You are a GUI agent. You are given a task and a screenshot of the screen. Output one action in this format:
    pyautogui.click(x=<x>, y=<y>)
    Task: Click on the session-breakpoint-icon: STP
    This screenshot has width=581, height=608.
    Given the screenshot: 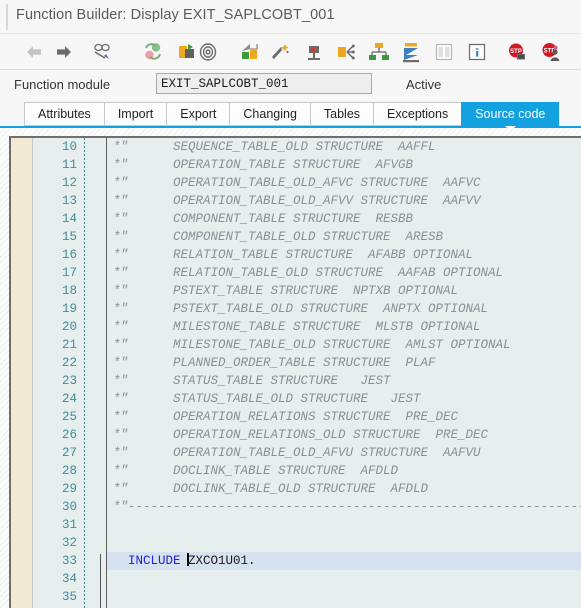 What is the action you would take?
    pyautogui.click(x=551, y=52)
    